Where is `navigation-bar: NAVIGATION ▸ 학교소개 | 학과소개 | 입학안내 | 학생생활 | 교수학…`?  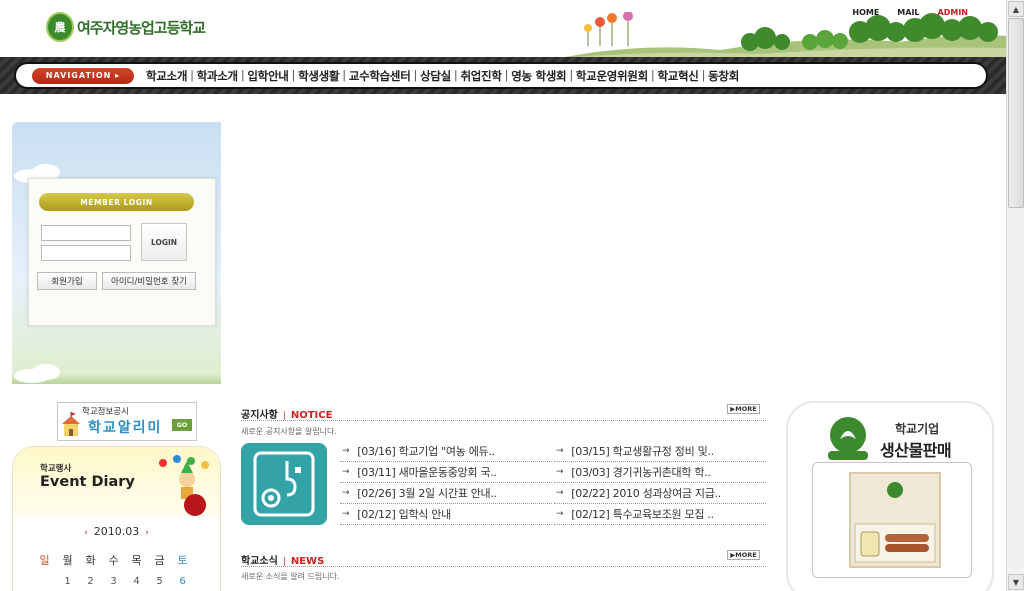 navigation-bar: NAVIGATION ▸ 학교소개 | 학과소개 | 입학안내 | 학생생활 | 교수학… is located at coordinates (503, 75).